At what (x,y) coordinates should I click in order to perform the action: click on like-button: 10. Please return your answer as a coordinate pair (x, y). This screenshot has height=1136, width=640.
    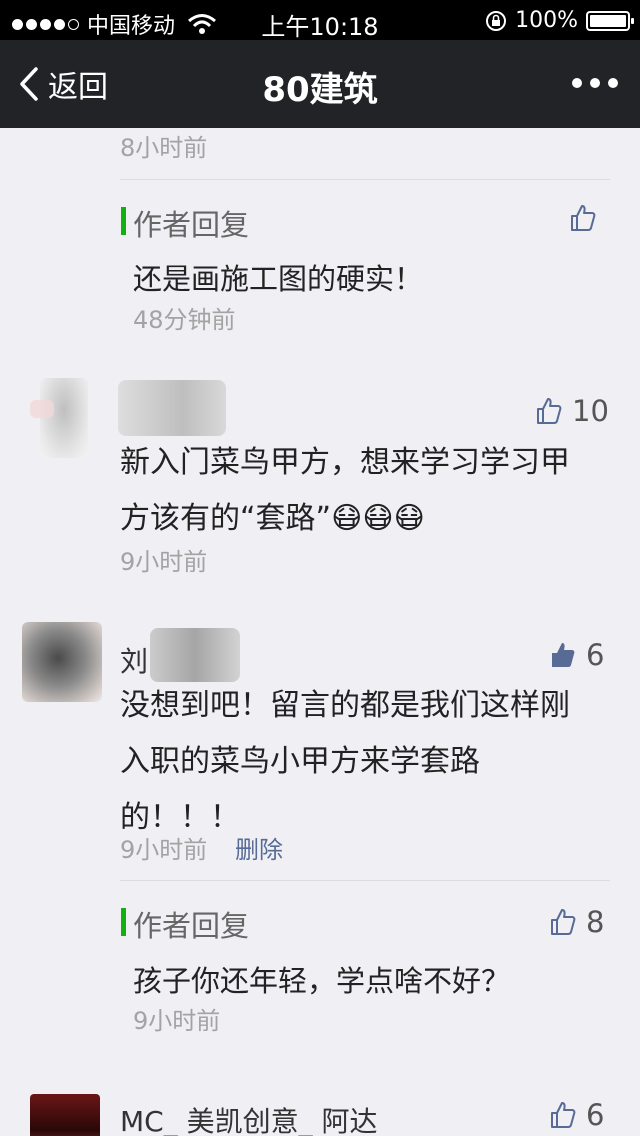
    Looking at the image, I should click on (572, 411).